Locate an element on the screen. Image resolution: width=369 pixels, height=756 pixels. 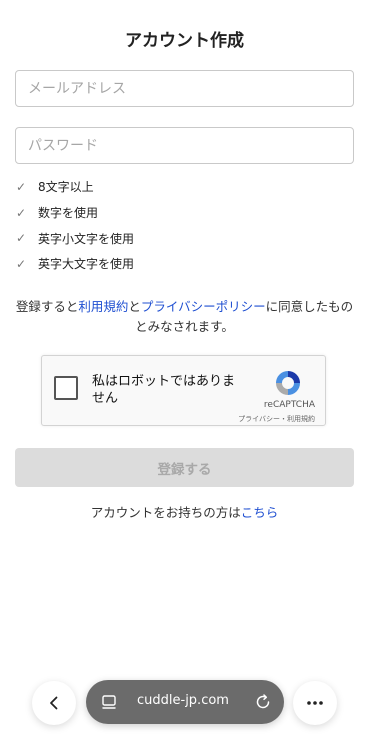
password-field is located at coordinates (184, 145).